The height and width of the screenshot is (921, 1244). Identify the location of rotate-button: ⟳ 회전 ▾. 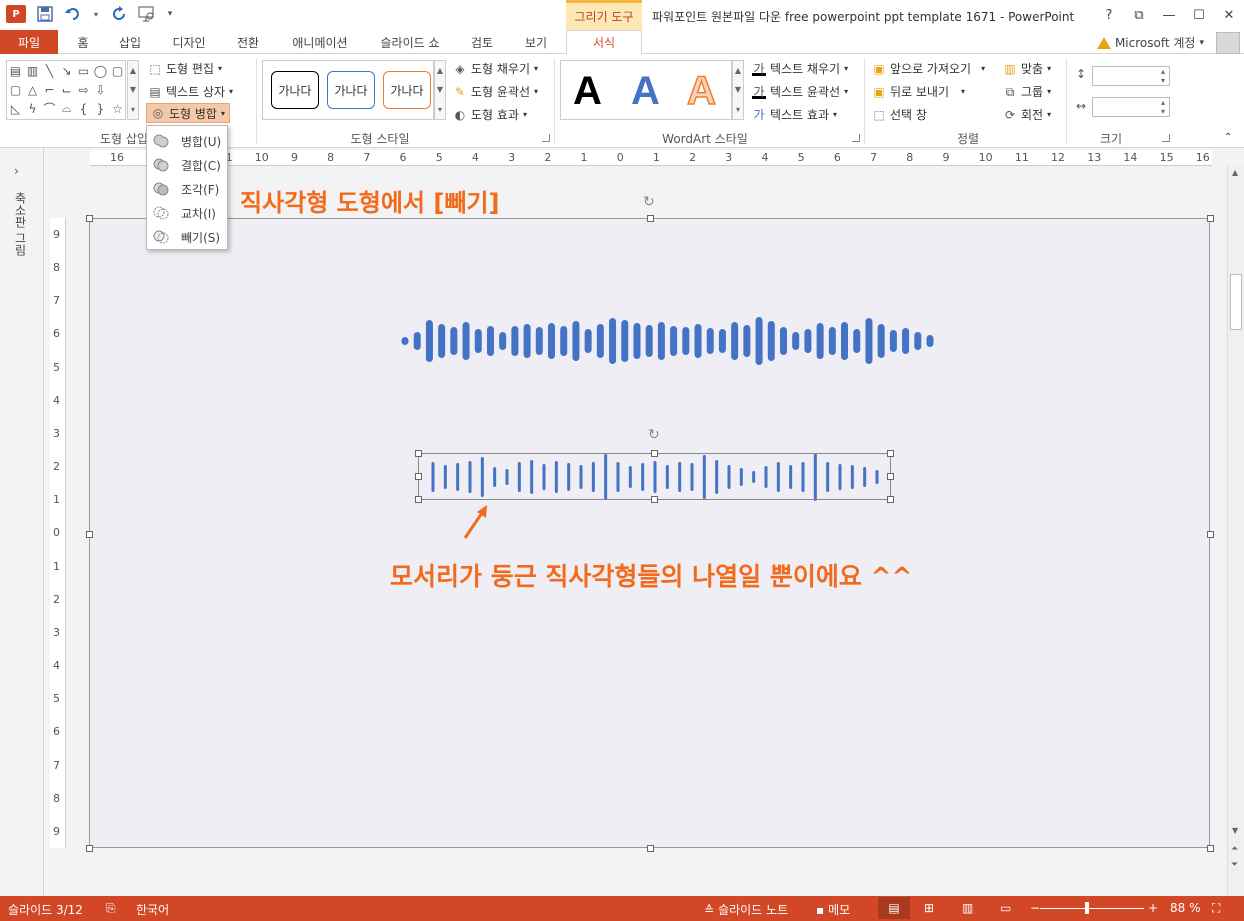
(1027, 114).